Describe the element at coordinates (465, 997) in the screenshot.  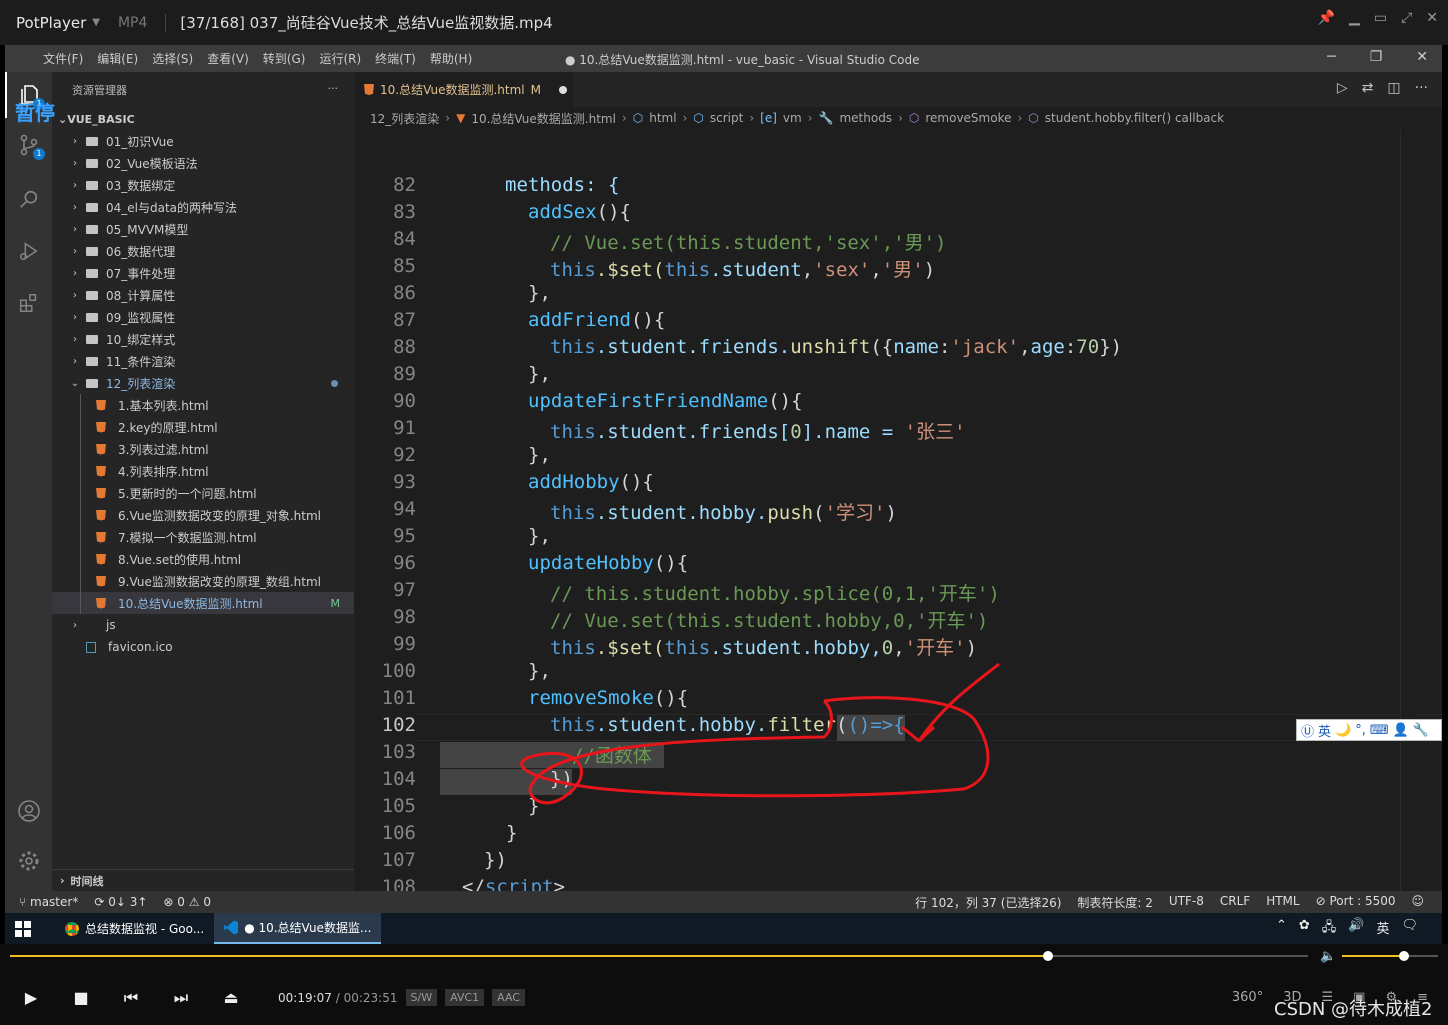
I see `codec-pill: AVC1` at that location.